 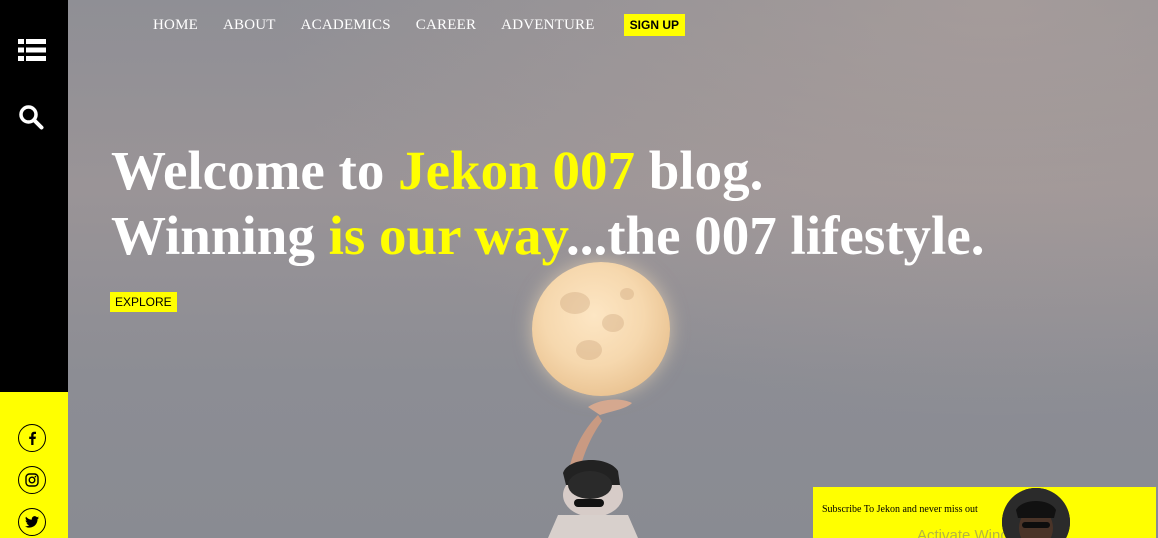 What do you see at coordinates (699, 170) in the screenshot?
I see `headline-part: blog.` at bounding box center [699, 170].